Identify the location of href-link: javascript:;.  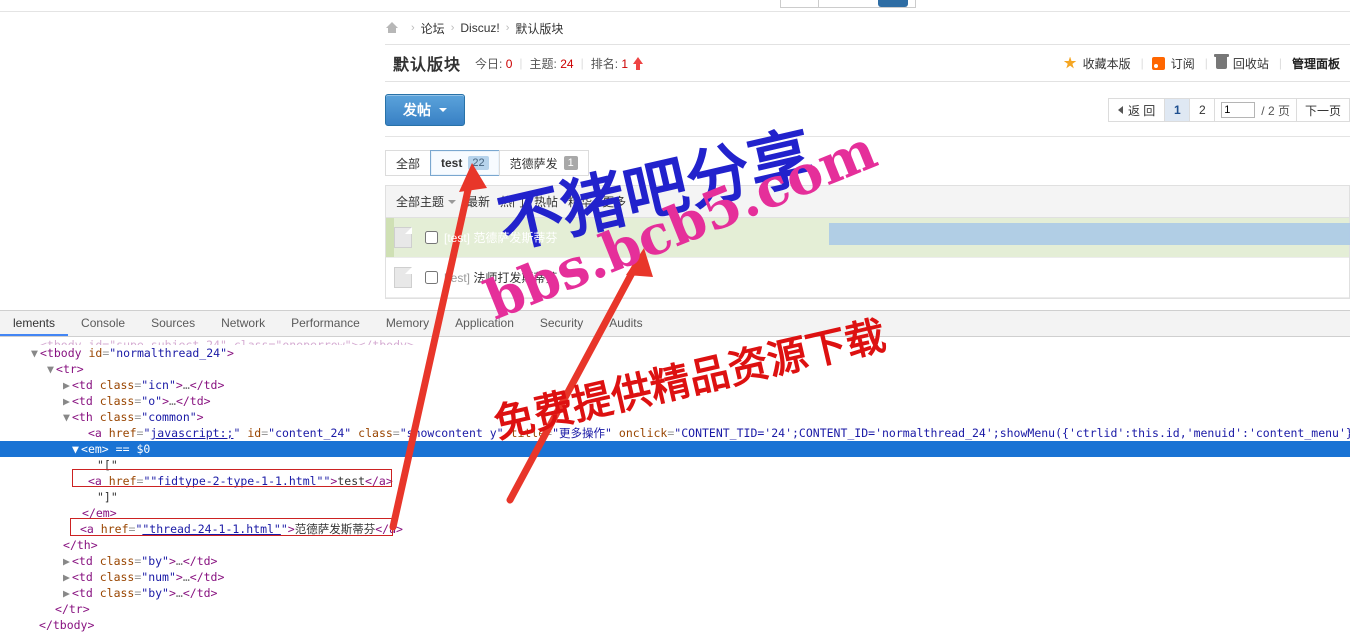
(191, 433).